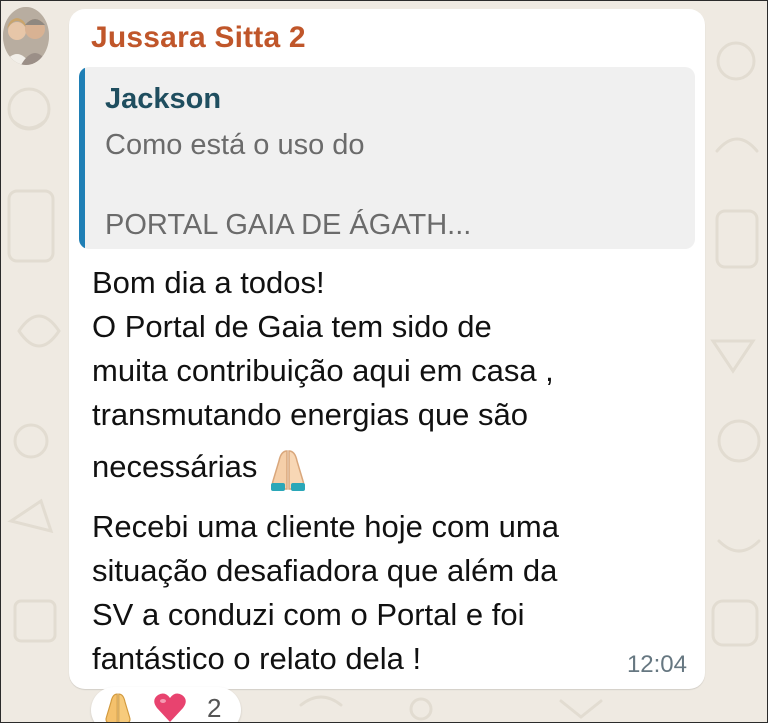 The height and width of the screenshot is (723, 768). I want to click on reaction-count: 2, so click(214, 708).